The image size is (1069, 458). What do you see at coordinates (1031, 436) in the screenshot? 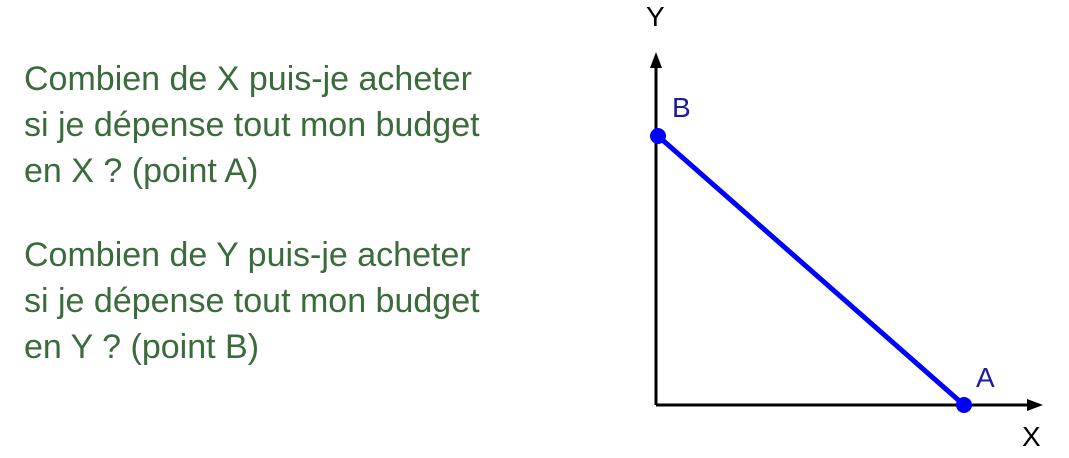
I see `x-axis-label: X` at bounding box center [1031, 436].